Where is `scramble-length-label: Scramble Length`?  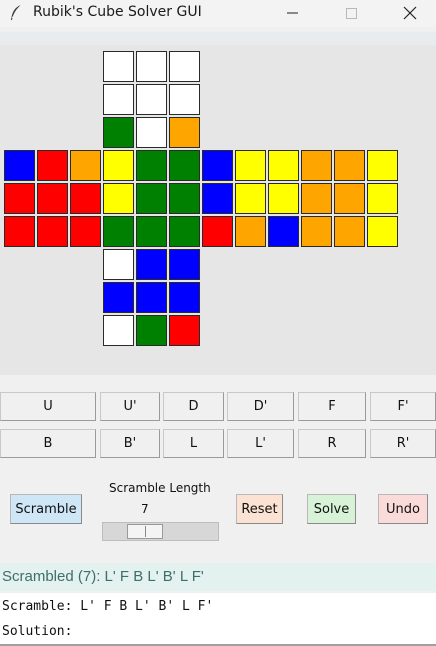 scramble-length-label: Scramble Length is located at coordinates (160, 488).